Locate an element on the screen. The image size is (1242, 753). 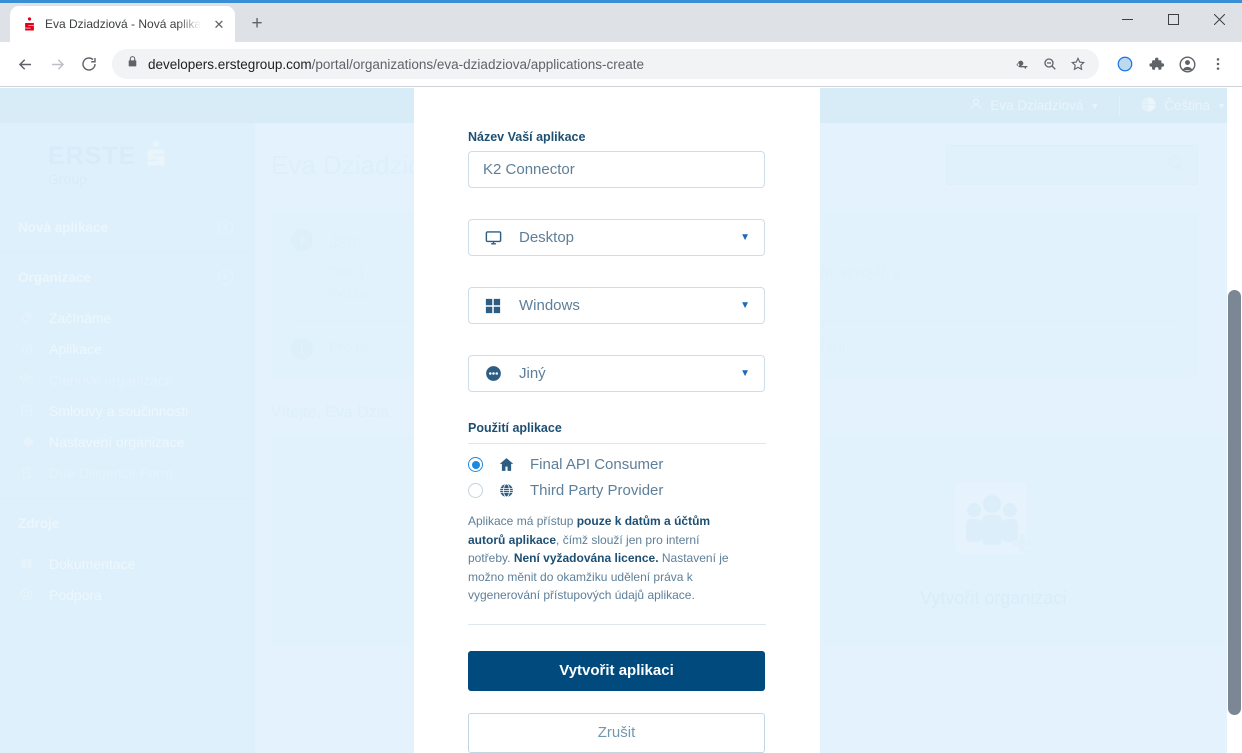
erste-s-favicon is located at coordinates (29, 24).